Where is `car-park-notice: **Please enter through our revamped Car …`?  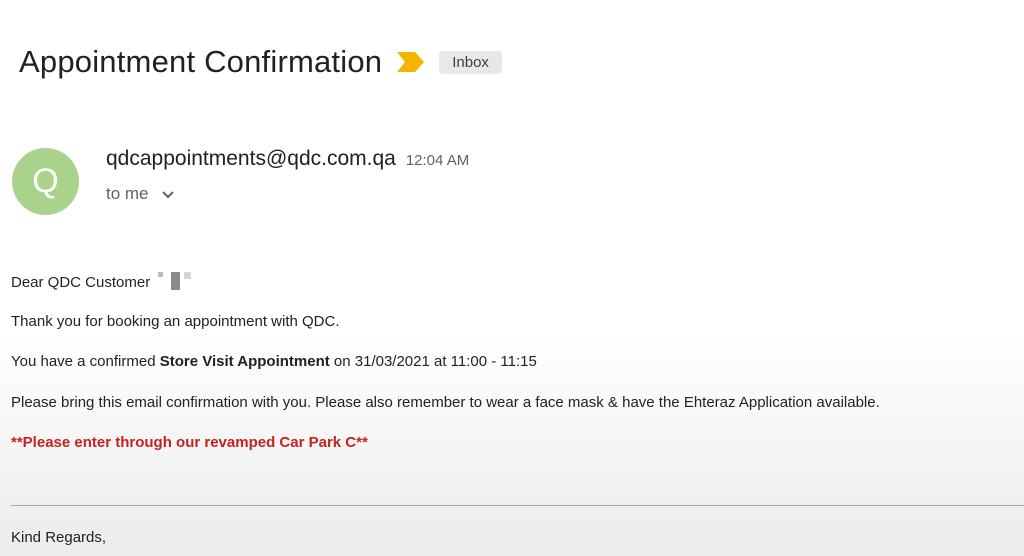 car-park-notice: **Please enter through our revamped Car … is located at coordinates (189, 442).